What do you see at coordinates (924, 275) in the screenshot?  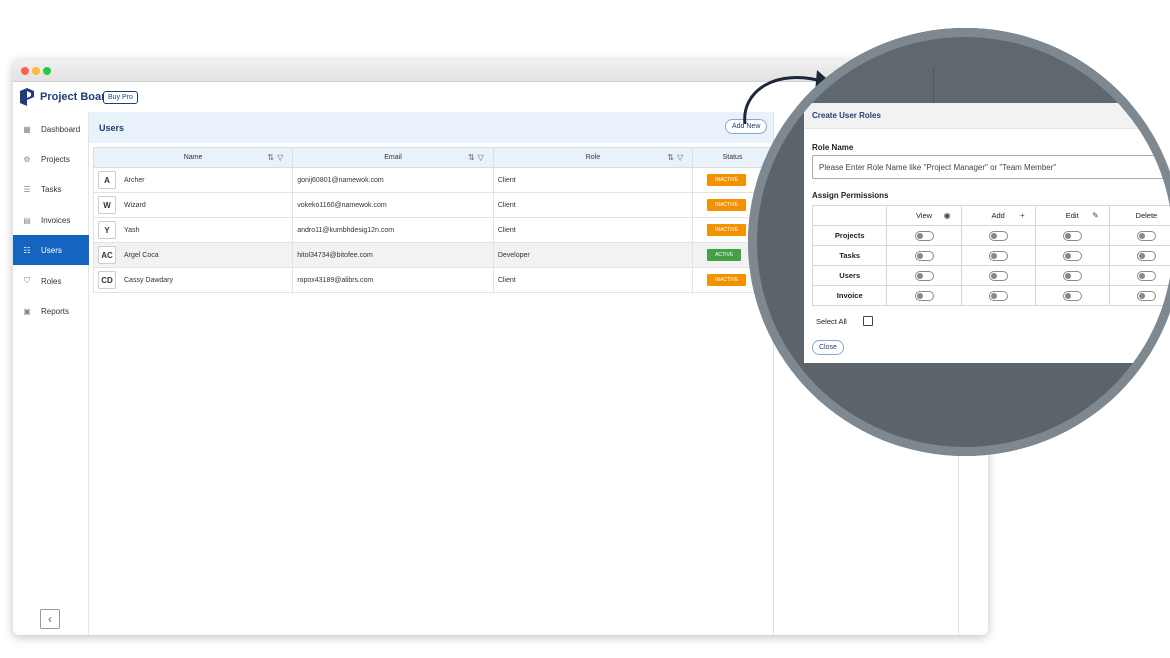 I see `view-users-toggle` at bounding box center [924, 275].